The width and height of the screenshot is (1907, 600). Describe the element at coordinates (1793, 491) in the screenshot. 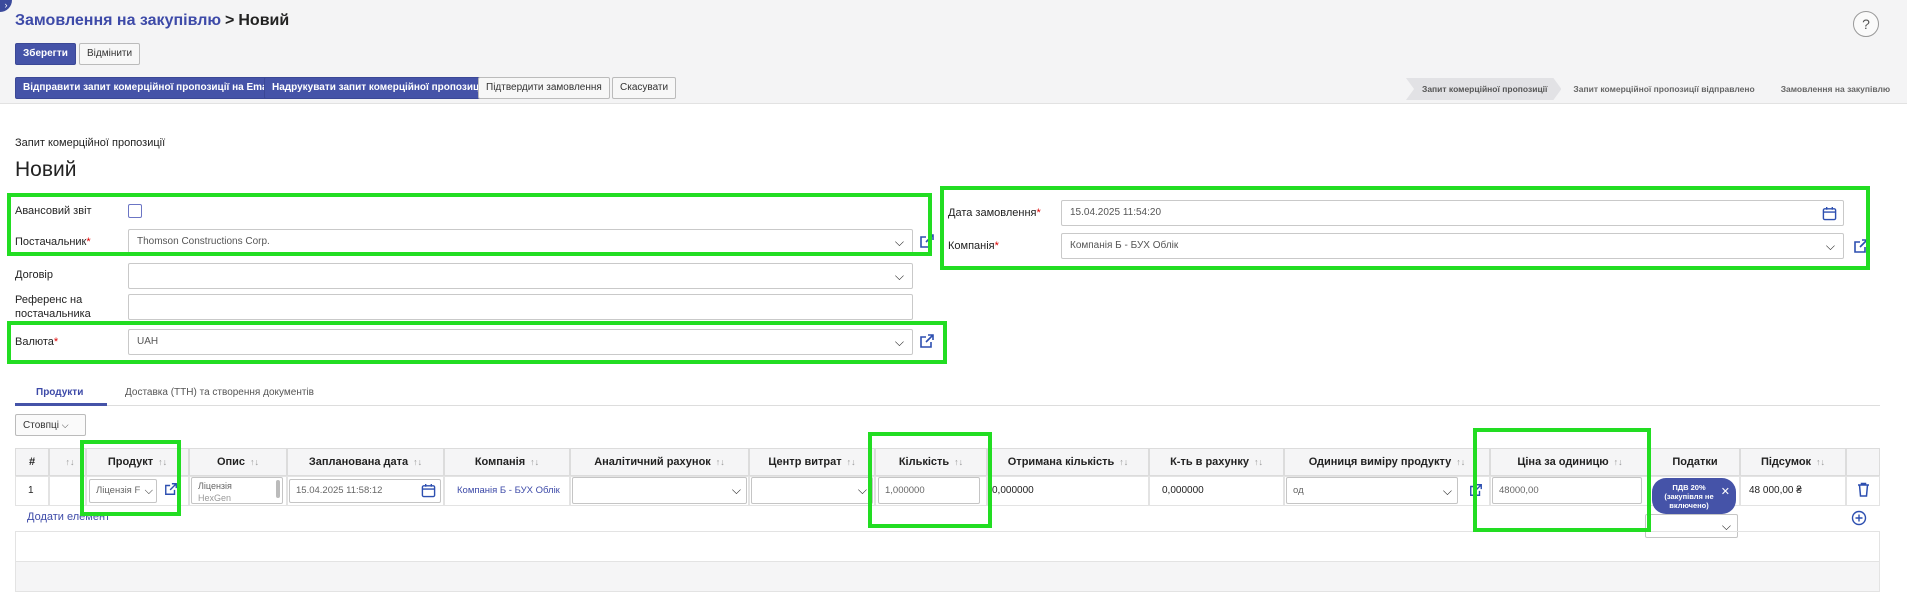

I see `row-subtotal: 48 000,00 ₴` at that location.